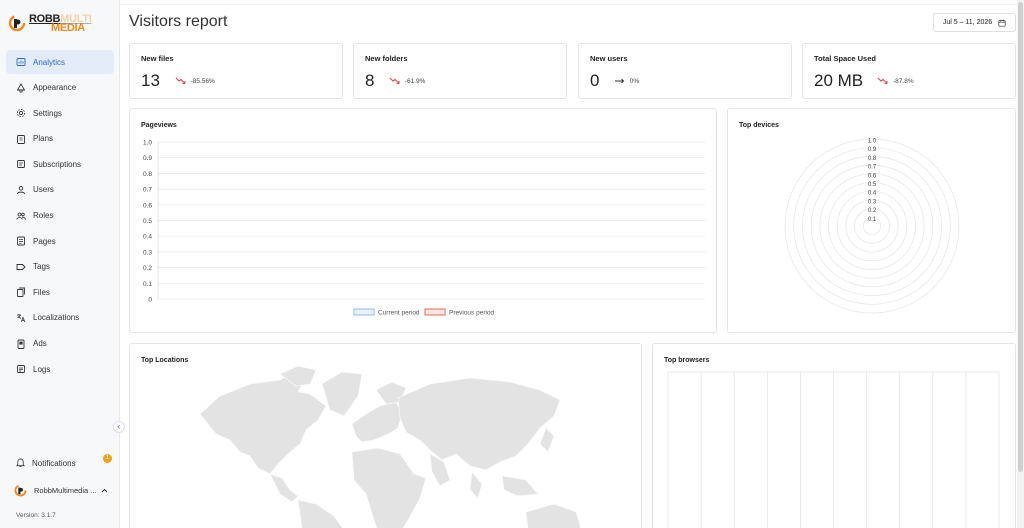 The width and height of the screenshot is (1024, 528). Describe the element at coordinates (634, 81) in the screenshot. I see `stat-trend-value: 0%` at that location.